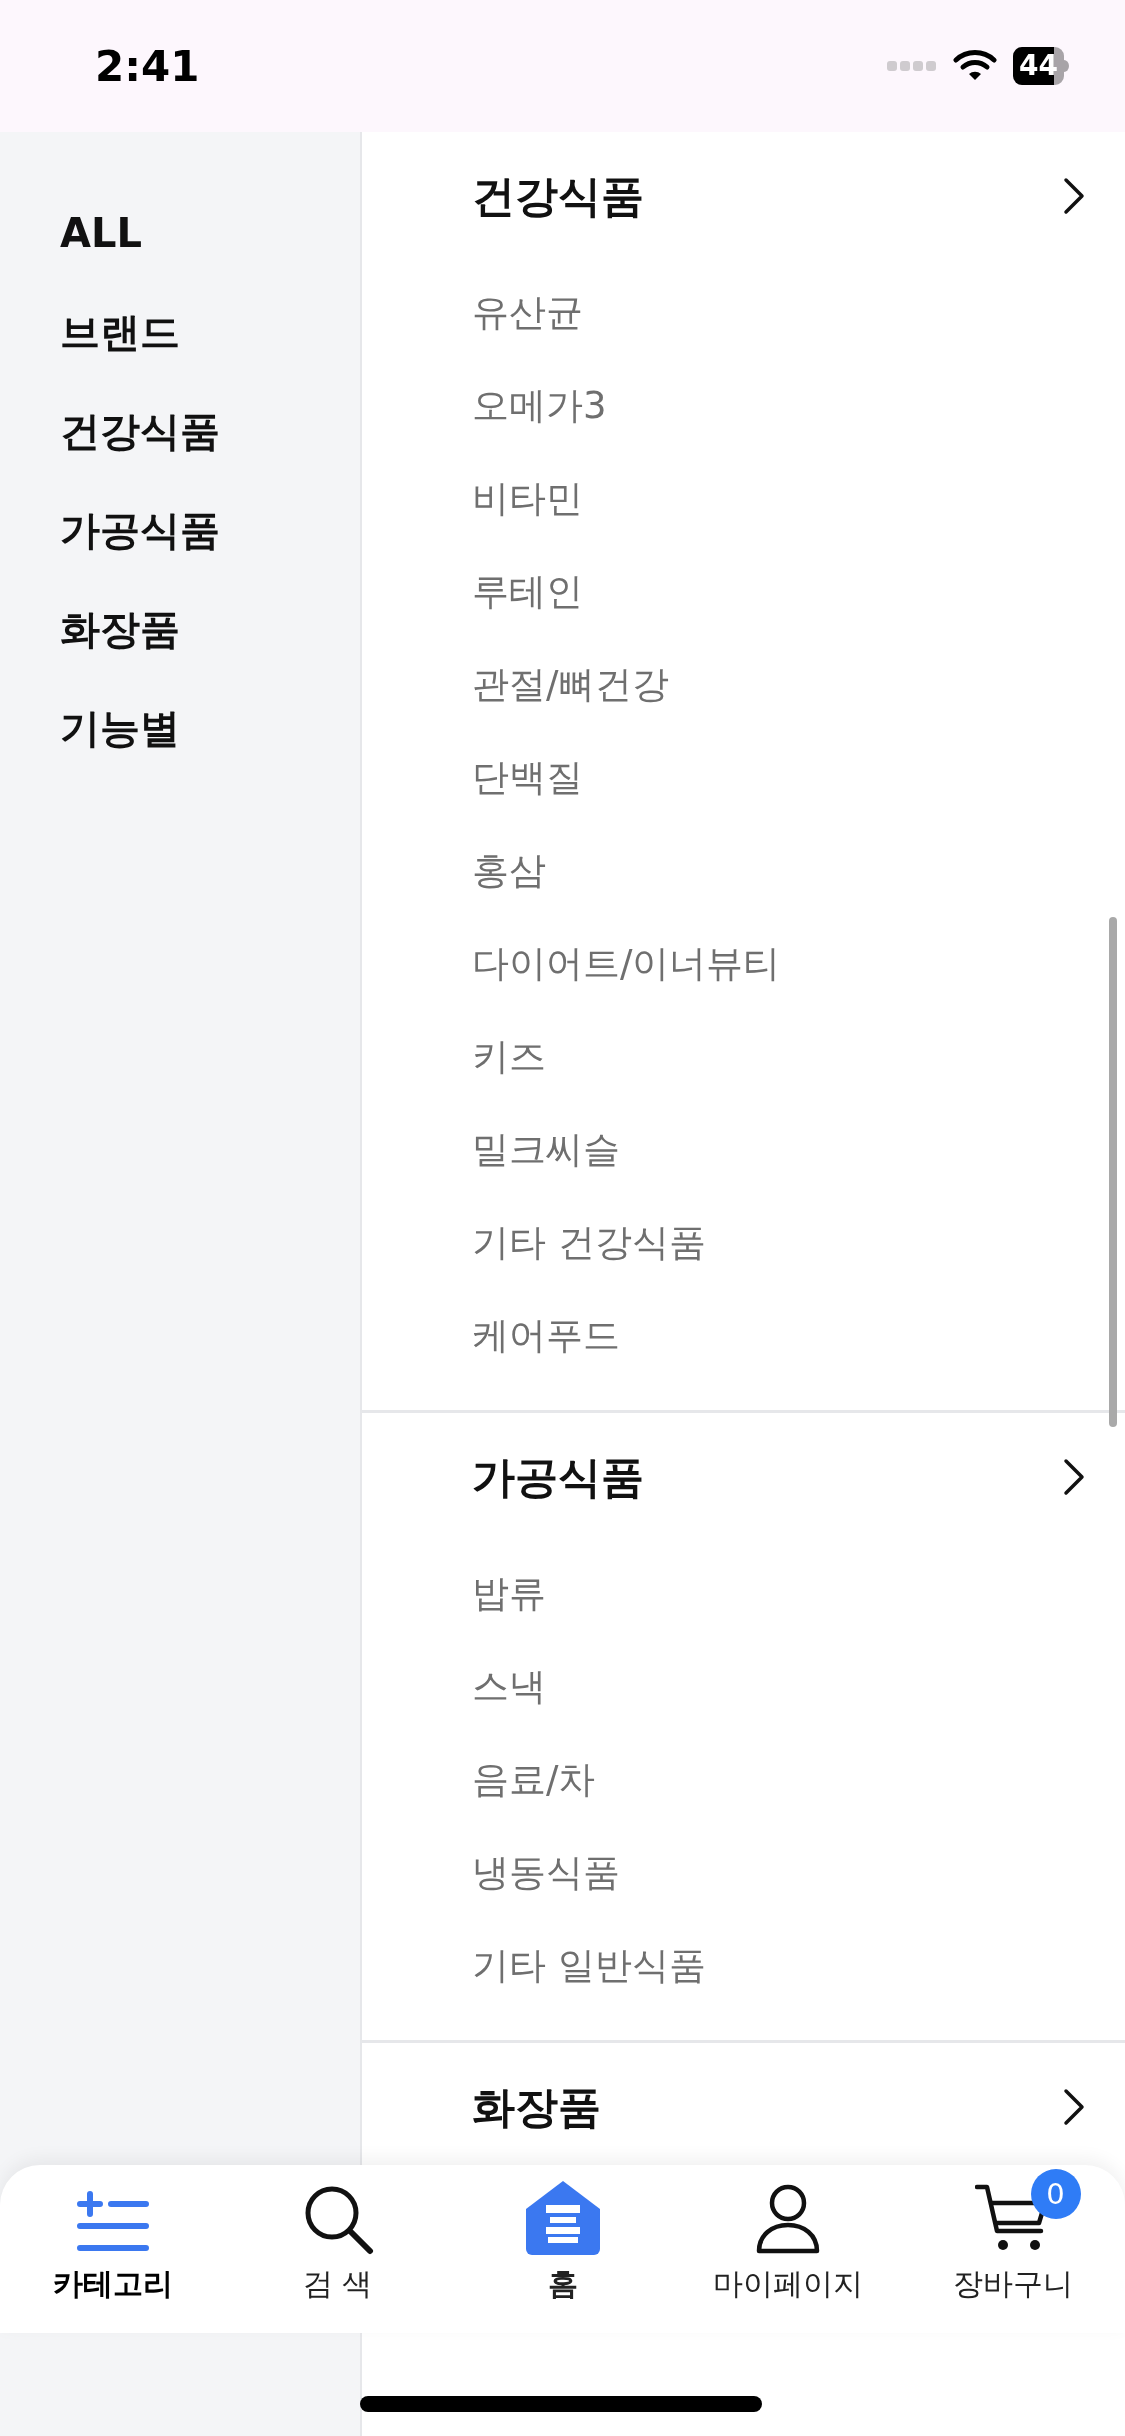 Image resolution: width=1125 pixels, height=2436 pixels. Describe the element at coordinates (743, 684) in the screenshot. I see `subcategory-item: 관절/뼈건강` at that location.